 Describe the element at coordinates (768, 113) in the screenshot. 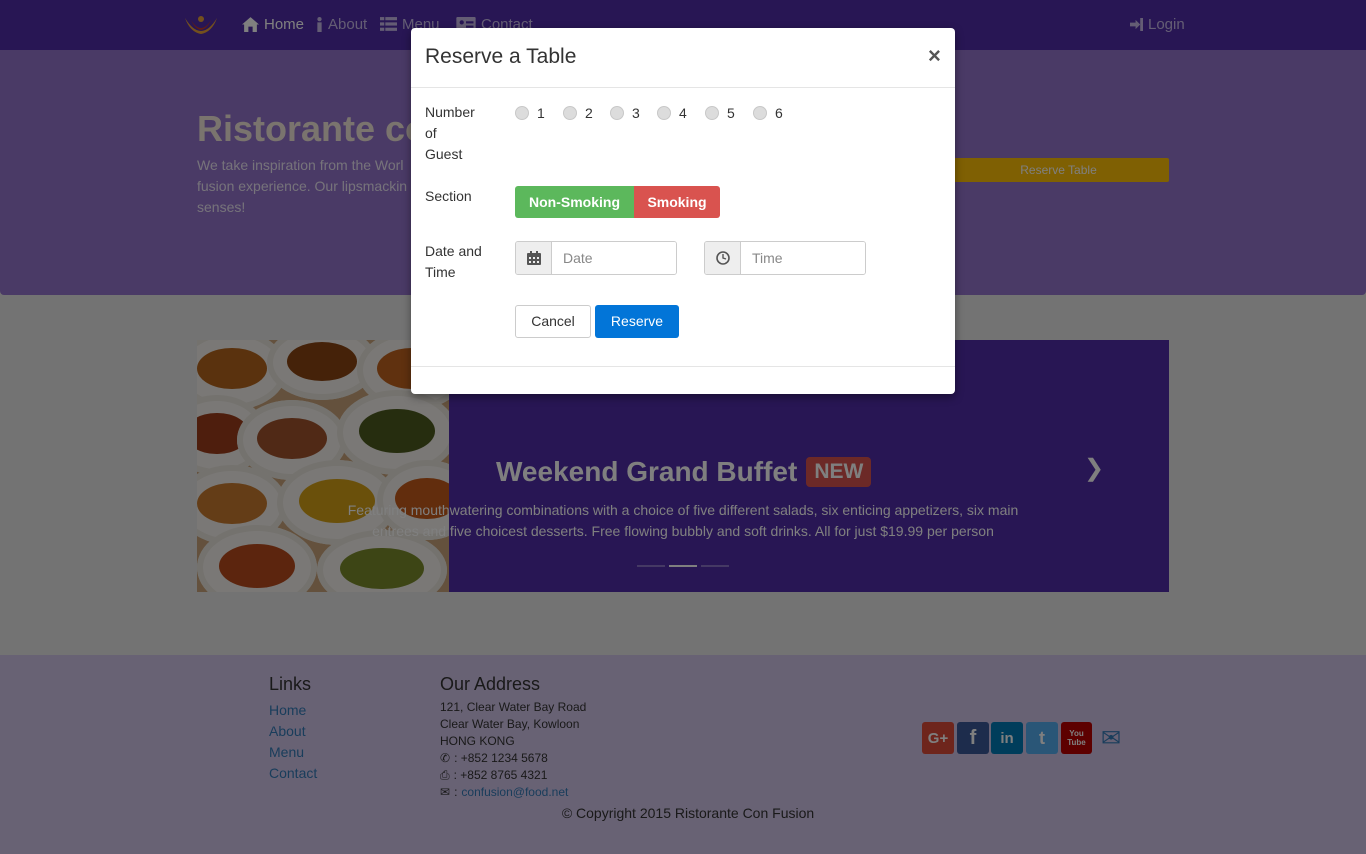

I see `guest-radio-6: 6` at that location.